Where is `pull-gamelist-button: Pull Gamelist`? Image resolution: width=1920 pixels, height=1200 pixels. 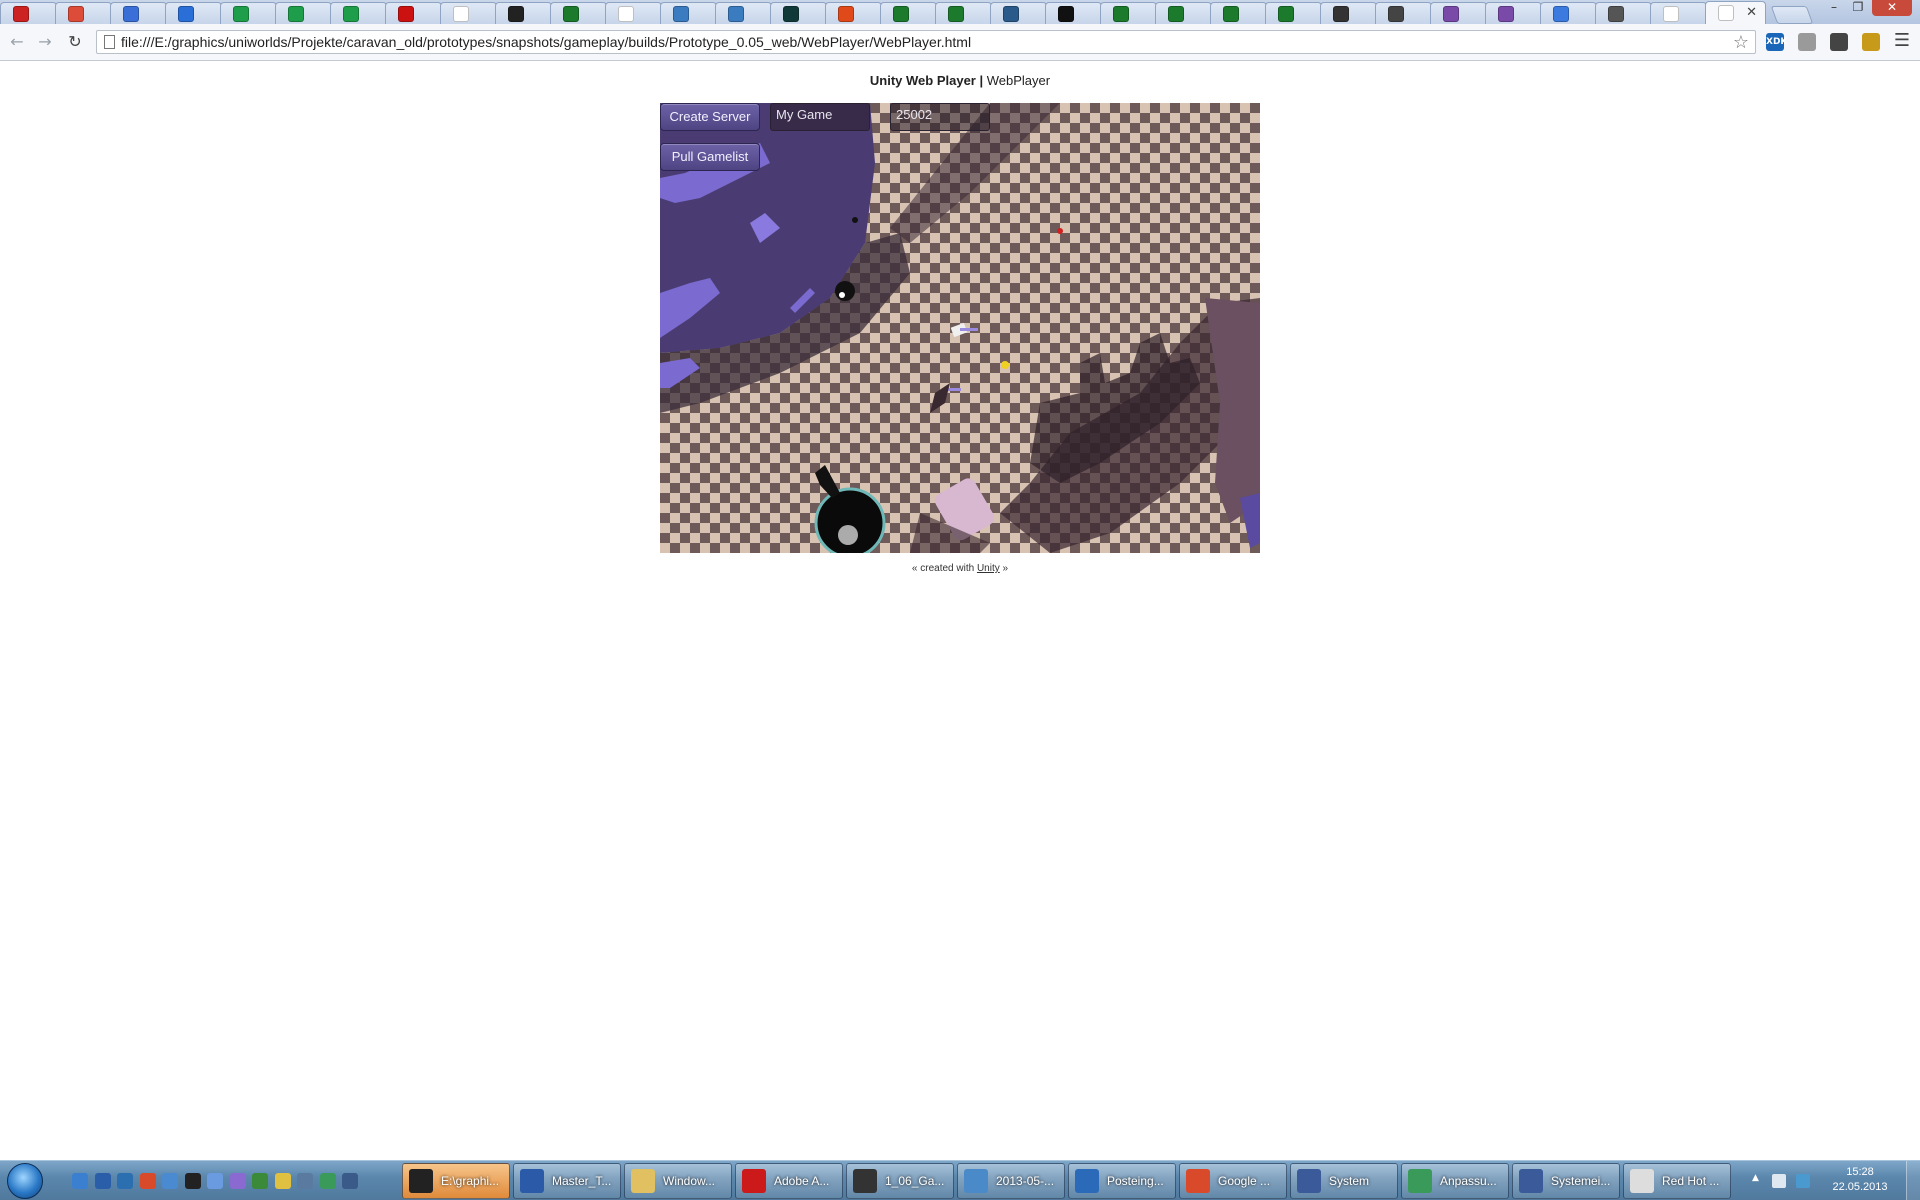
pull-gamelist-button: Pull Gamelist is located at coordinates (710, 157).